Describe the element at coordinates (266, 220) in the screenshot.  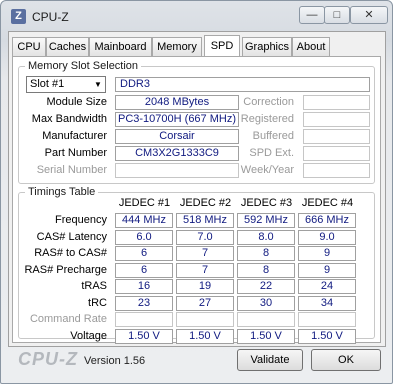
I see `timing-cell: 592 MHz` at that location.